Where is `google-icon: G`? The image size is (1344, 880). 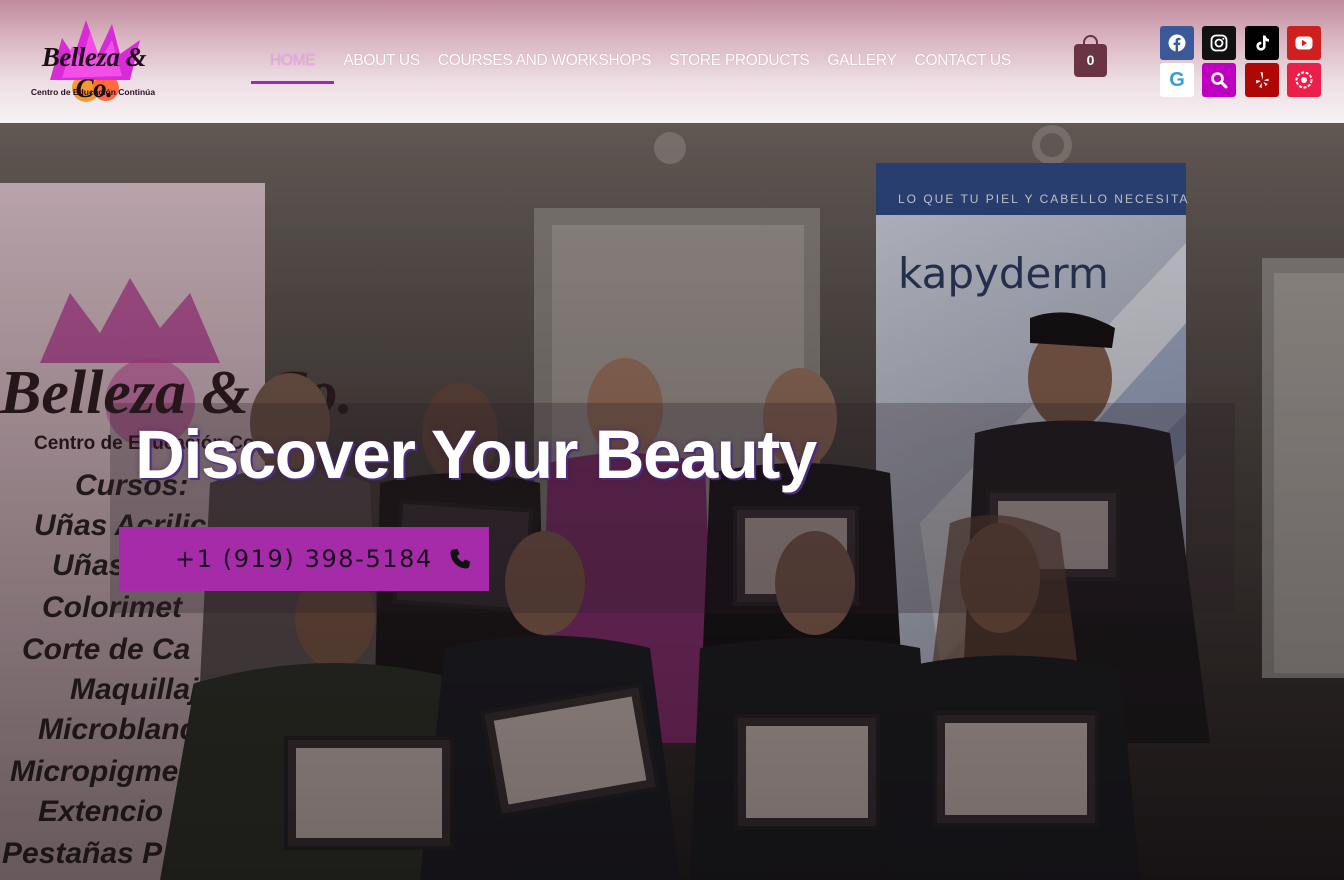 google-icon: G is located at coordinates (1177, 80).